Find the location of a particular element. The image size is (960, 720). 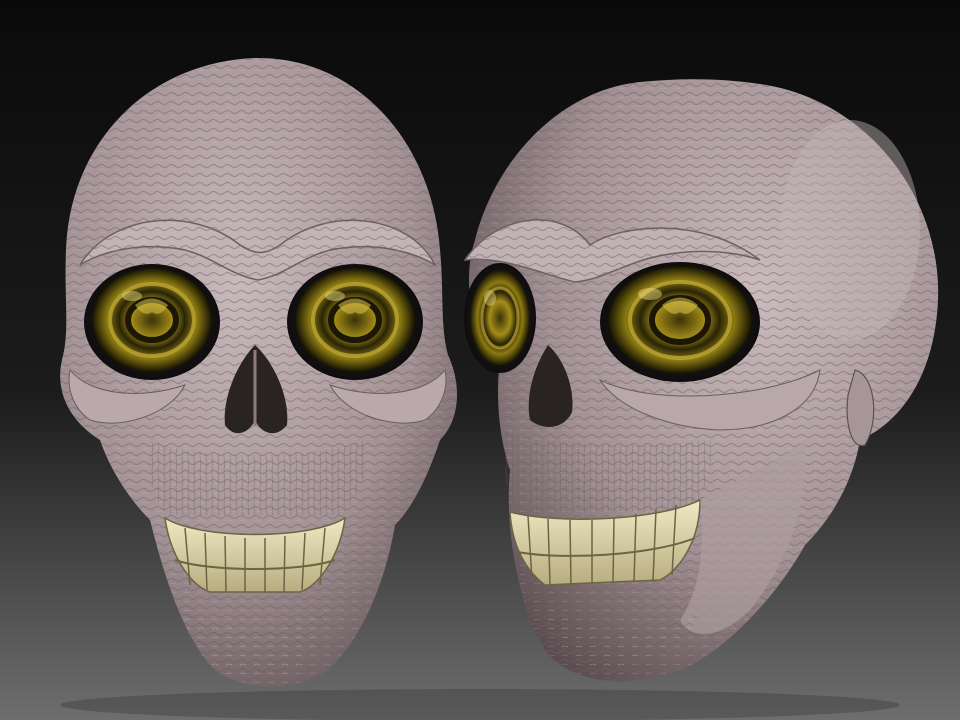

skull-angled-far-eye is located at coordinates (500, 318).